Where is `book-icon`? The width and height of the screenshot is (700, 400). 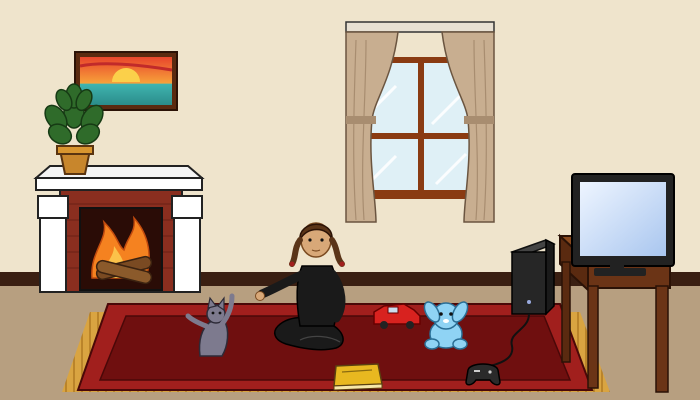 book-icon is located at coordinates (358, 377).